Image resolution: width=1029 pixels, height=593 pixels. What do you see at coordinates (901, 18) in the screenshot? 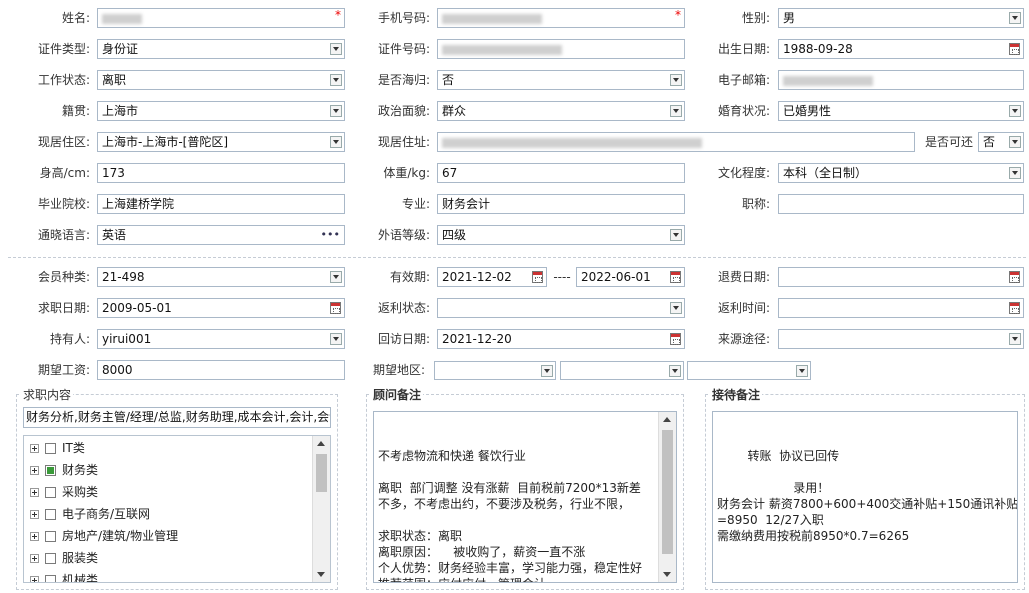
I see `gender-select: 男` at bounding box center [901, 18].